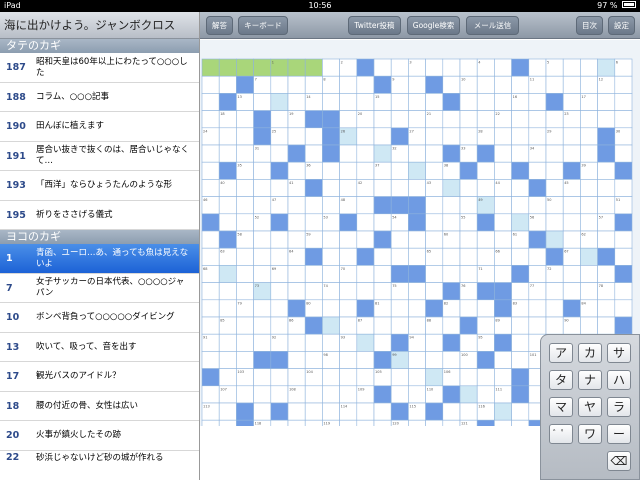 The height and width of the screenshot is (480, 640). Describe the element at coordinates (99, 288) in the screenshot. I see `yoko-clue-7: 7 女子サッカーの日本代表、○○○○ジャパン` at that location.